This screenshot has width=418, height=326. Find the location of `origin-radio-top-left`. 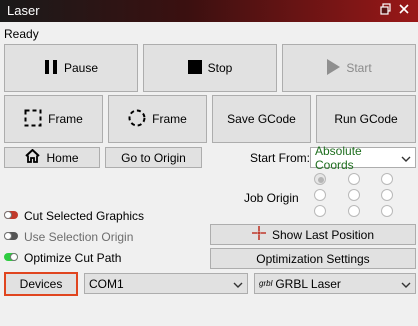

origin-radio-top-left is located at coordinates (320, 179).